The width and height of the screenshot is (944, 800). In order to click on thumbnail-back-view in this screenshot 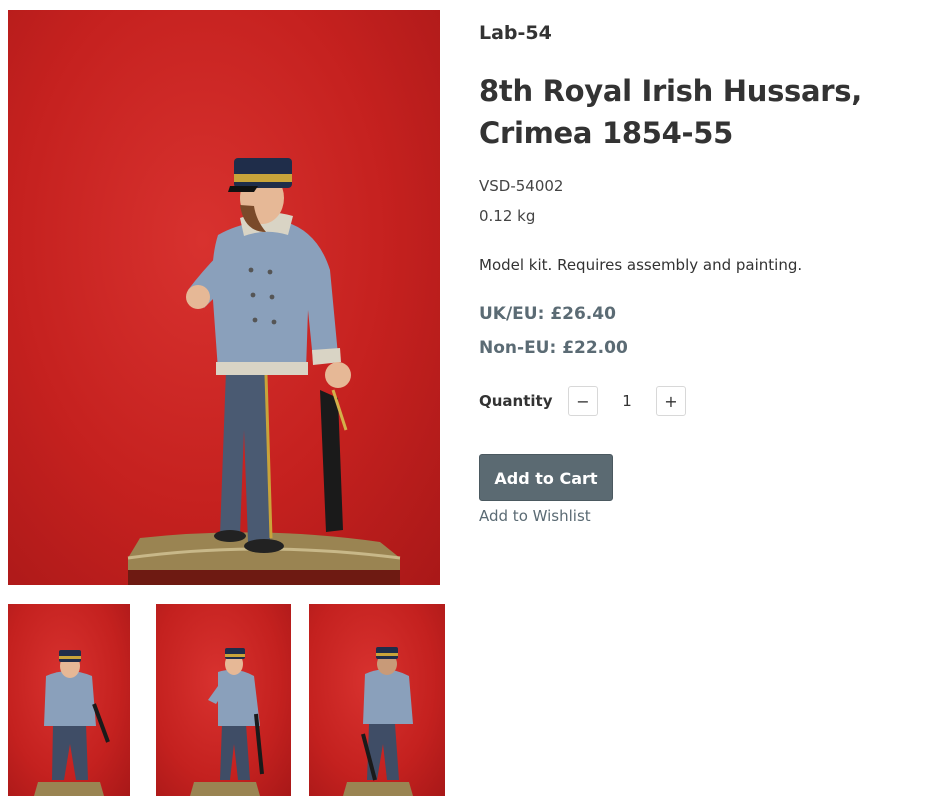, I will do `click(377, 700)`.